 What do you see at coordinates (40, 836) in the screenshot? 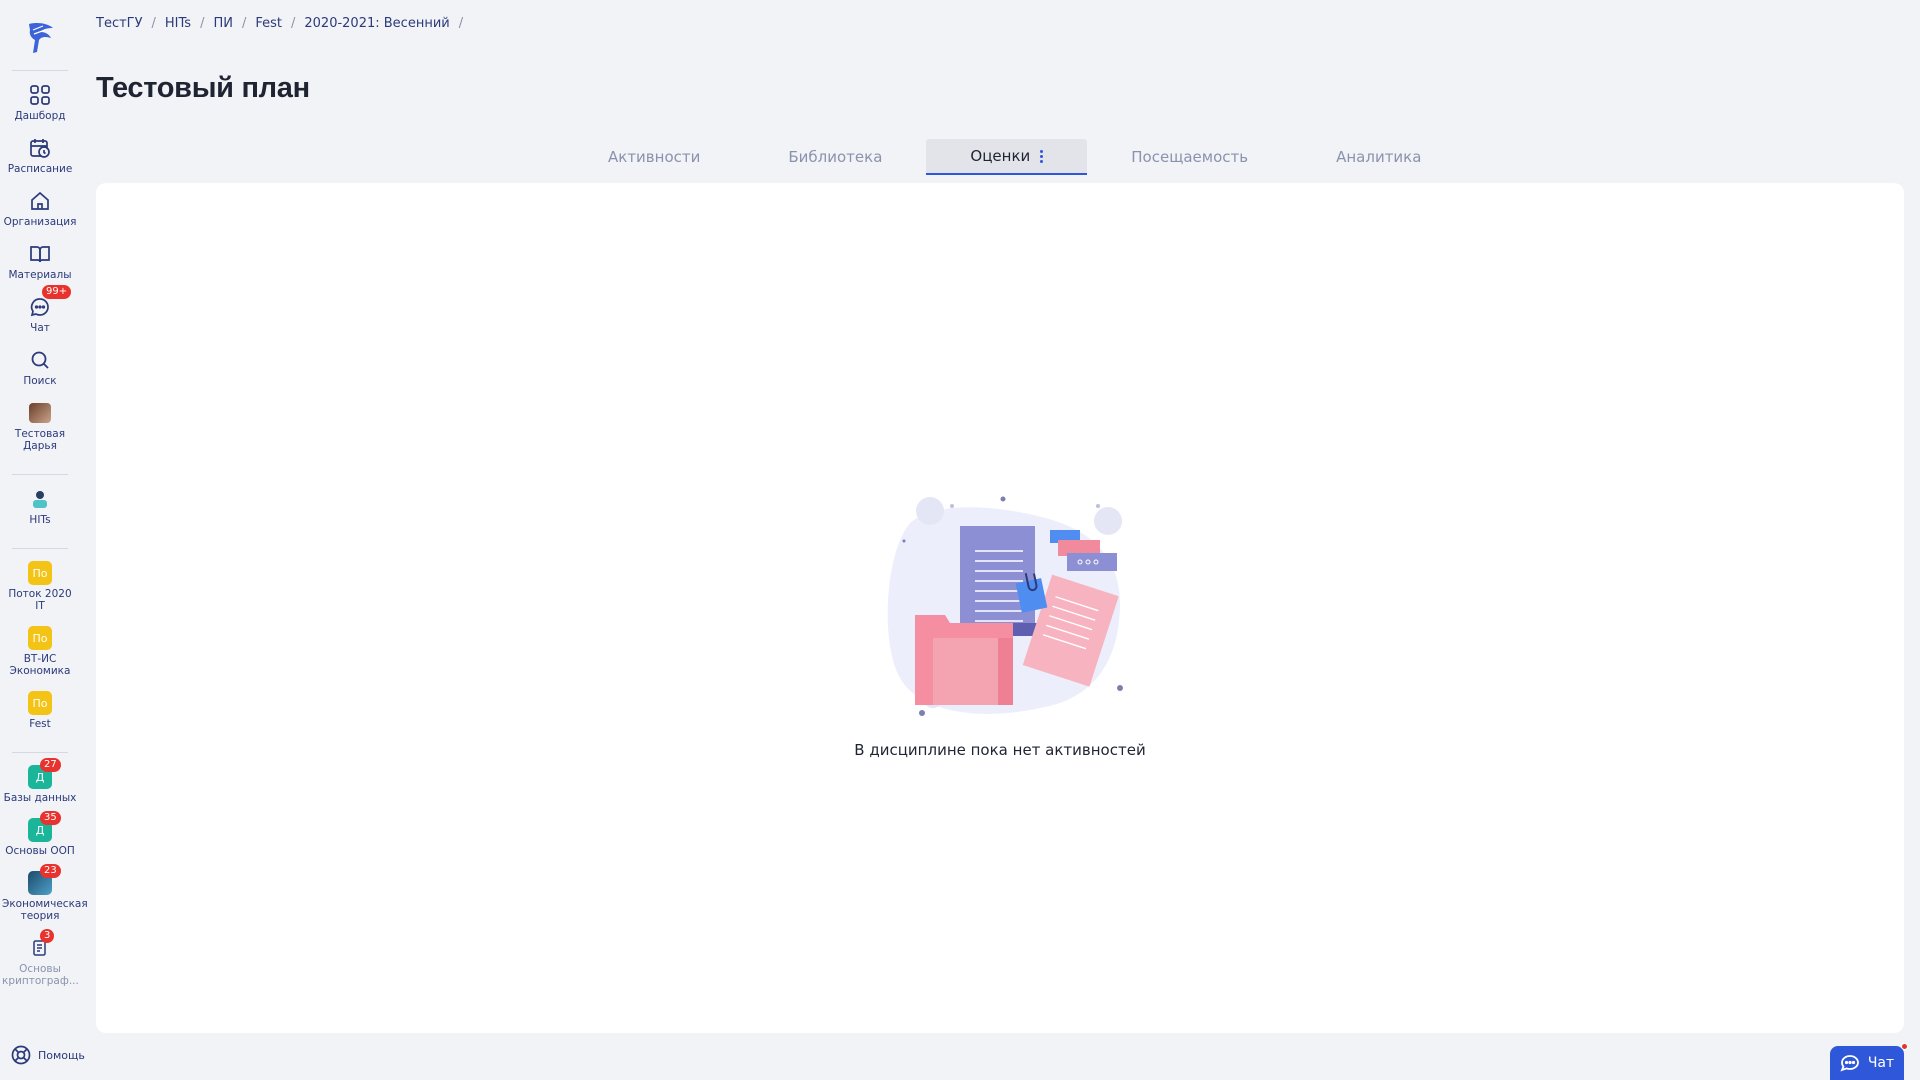
I see `sidebar-course-item: Д 35 Основы ООП` at bounding box center [40, 836].